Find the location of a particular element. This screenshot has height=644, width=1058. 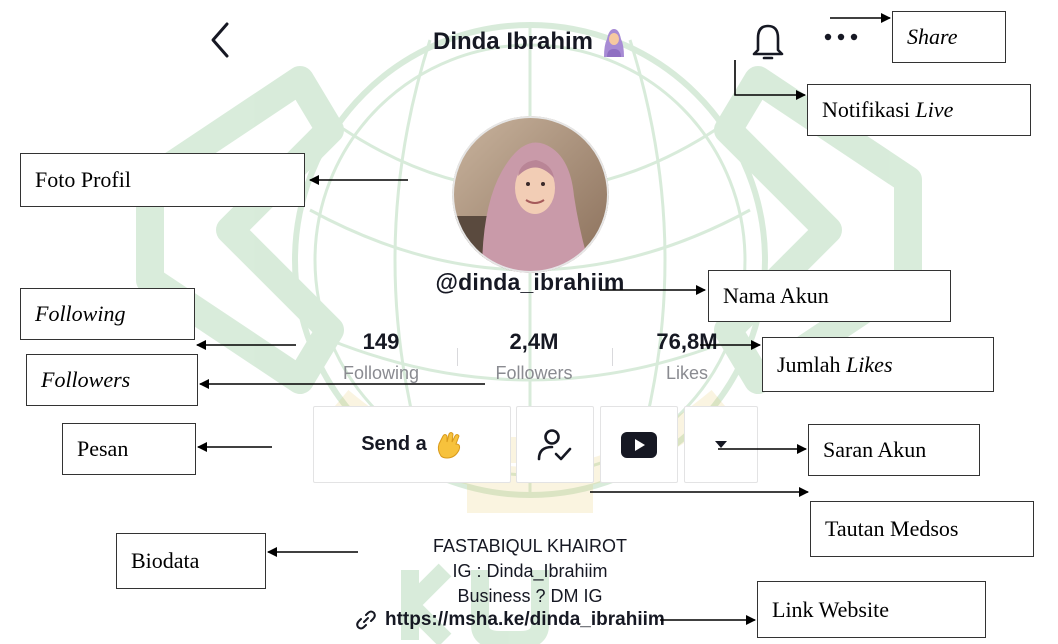

youtube-icon is located at coordinates (639, 444).